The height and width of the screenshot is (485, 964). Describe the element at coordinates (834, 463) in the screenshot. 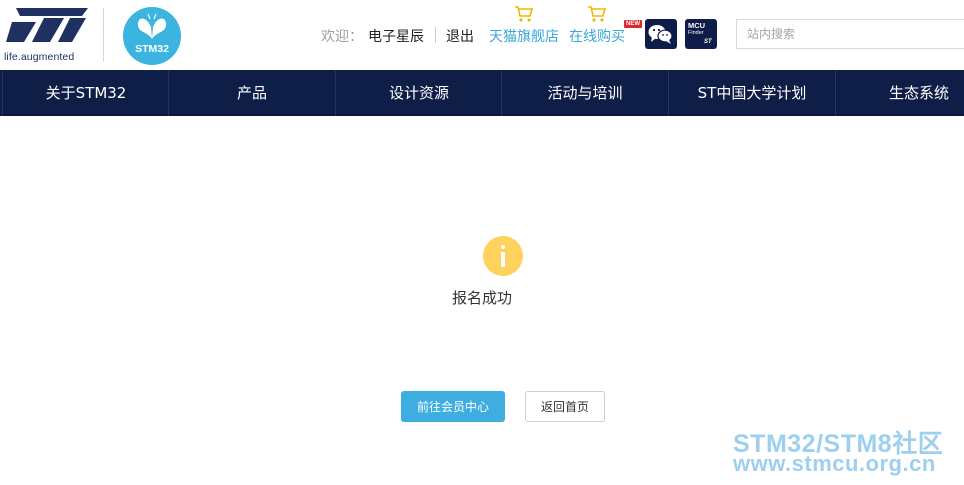

I see `watermark-line2: www.stmcu.org.cn` at that location.